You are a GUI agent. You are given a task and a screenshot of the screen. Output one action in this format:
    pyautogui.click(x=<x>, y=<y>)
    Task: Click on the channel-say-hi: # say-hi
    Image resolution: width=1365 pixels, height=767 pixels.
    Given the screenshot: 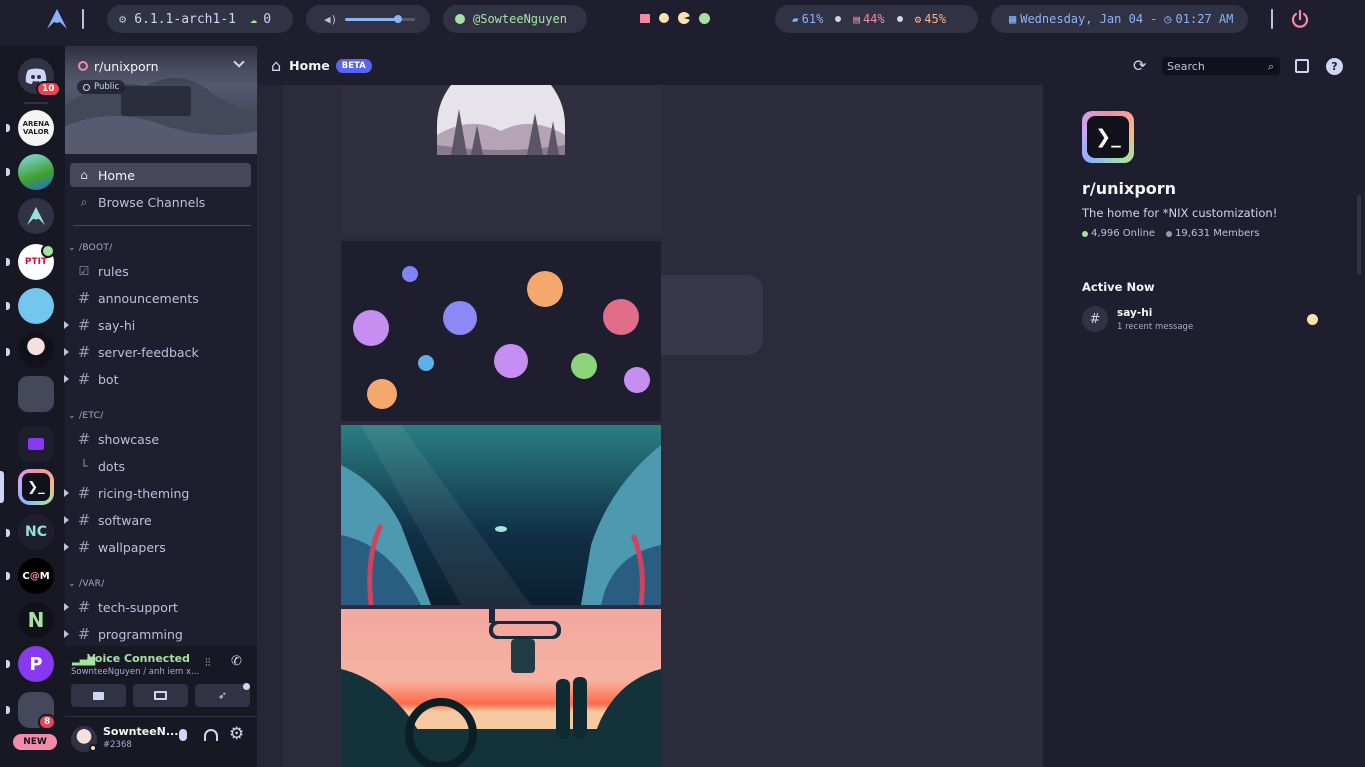 What is the action you would take?
    pyautogui.click(x=157, y=325)
    